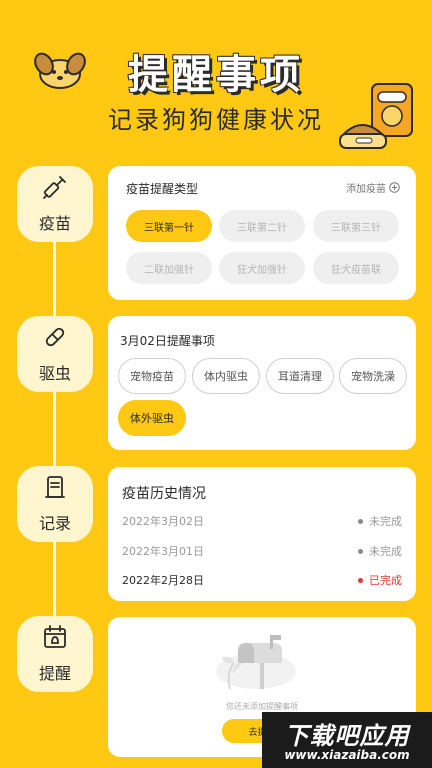  Describe the element at coordinates (169, 226) in the screenshot. I see `vaccine-option: 三联第一针` at that location.